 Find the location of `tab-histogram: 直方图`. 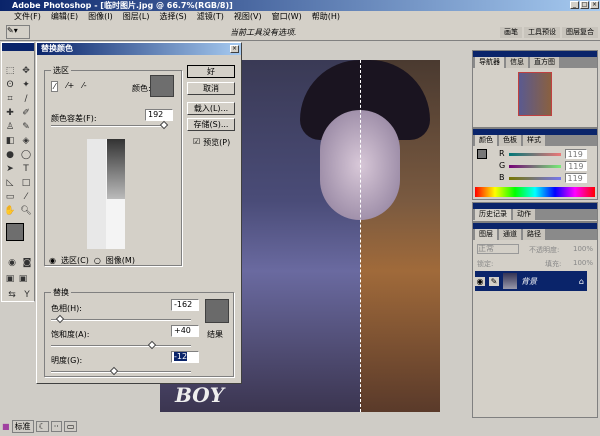

tab-histogram: 直方图 is located at coordinates (544, 62).